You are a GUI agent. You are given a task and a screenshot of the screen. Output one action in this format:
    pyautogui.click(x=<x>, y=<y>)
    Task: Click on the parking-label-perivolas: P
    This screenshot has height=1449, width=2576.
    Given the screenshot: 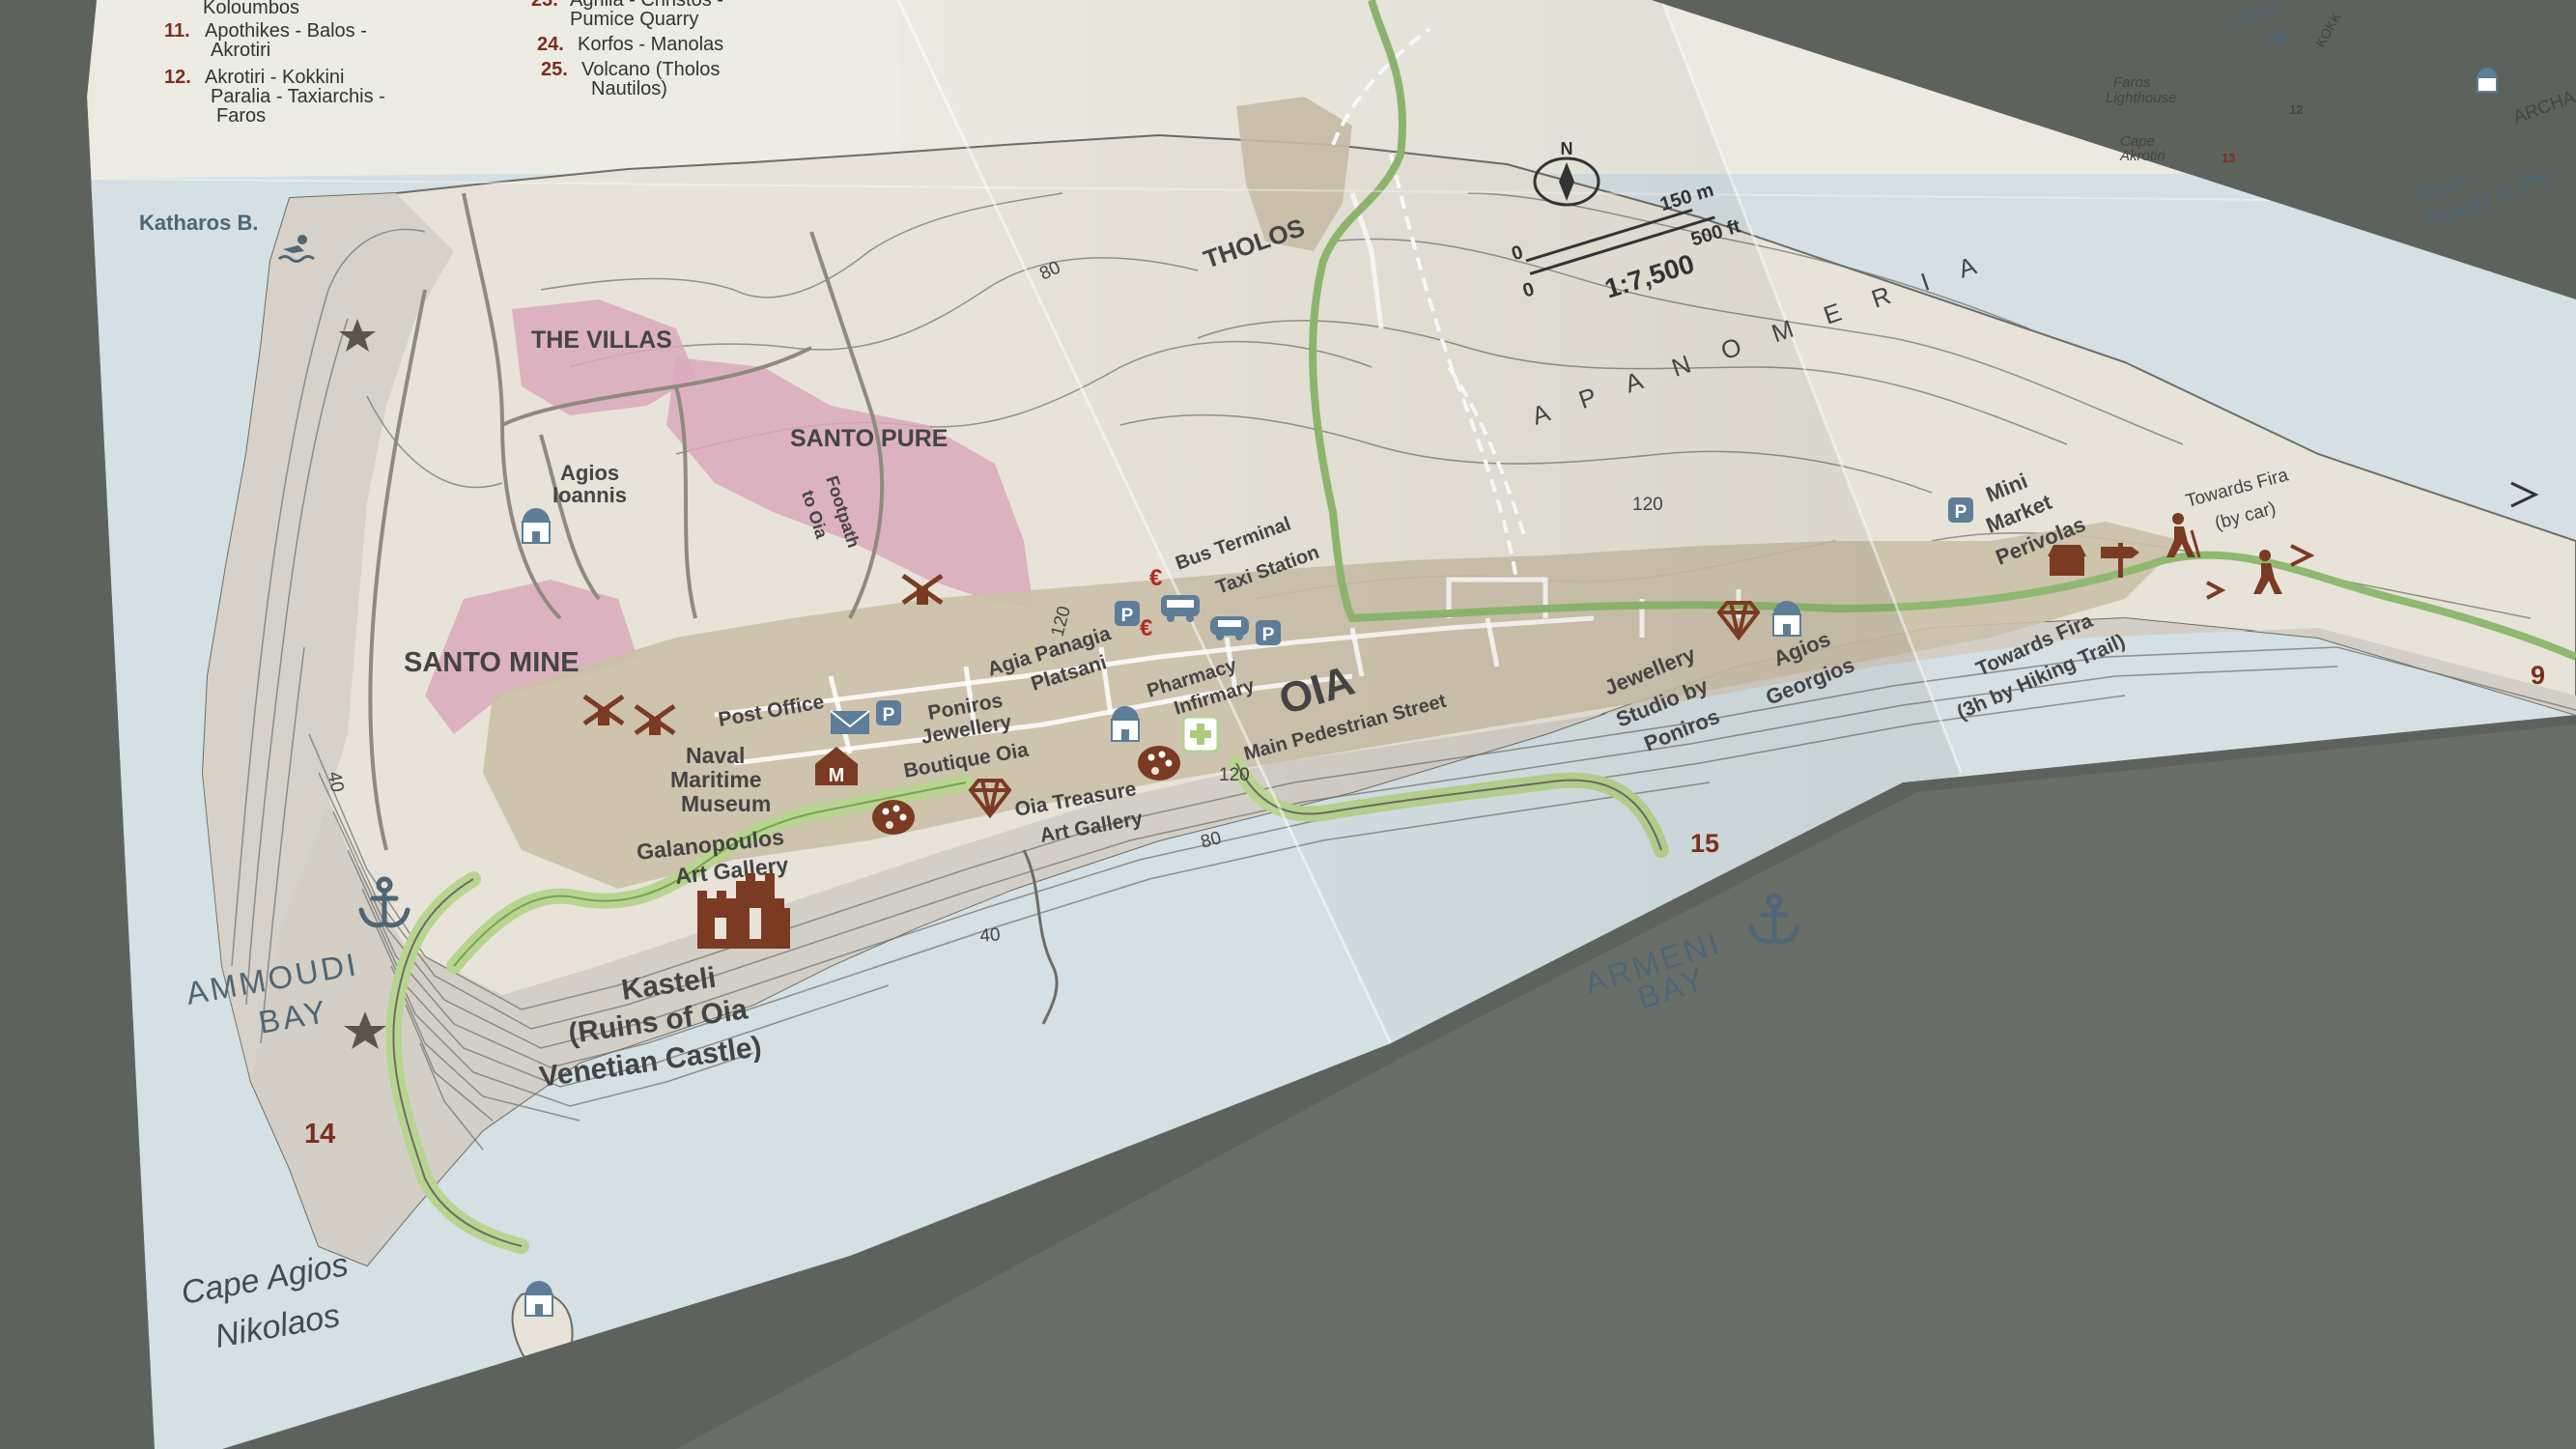 What is the action you would take?
    pyautogui.click(x=1961, y=512)
    